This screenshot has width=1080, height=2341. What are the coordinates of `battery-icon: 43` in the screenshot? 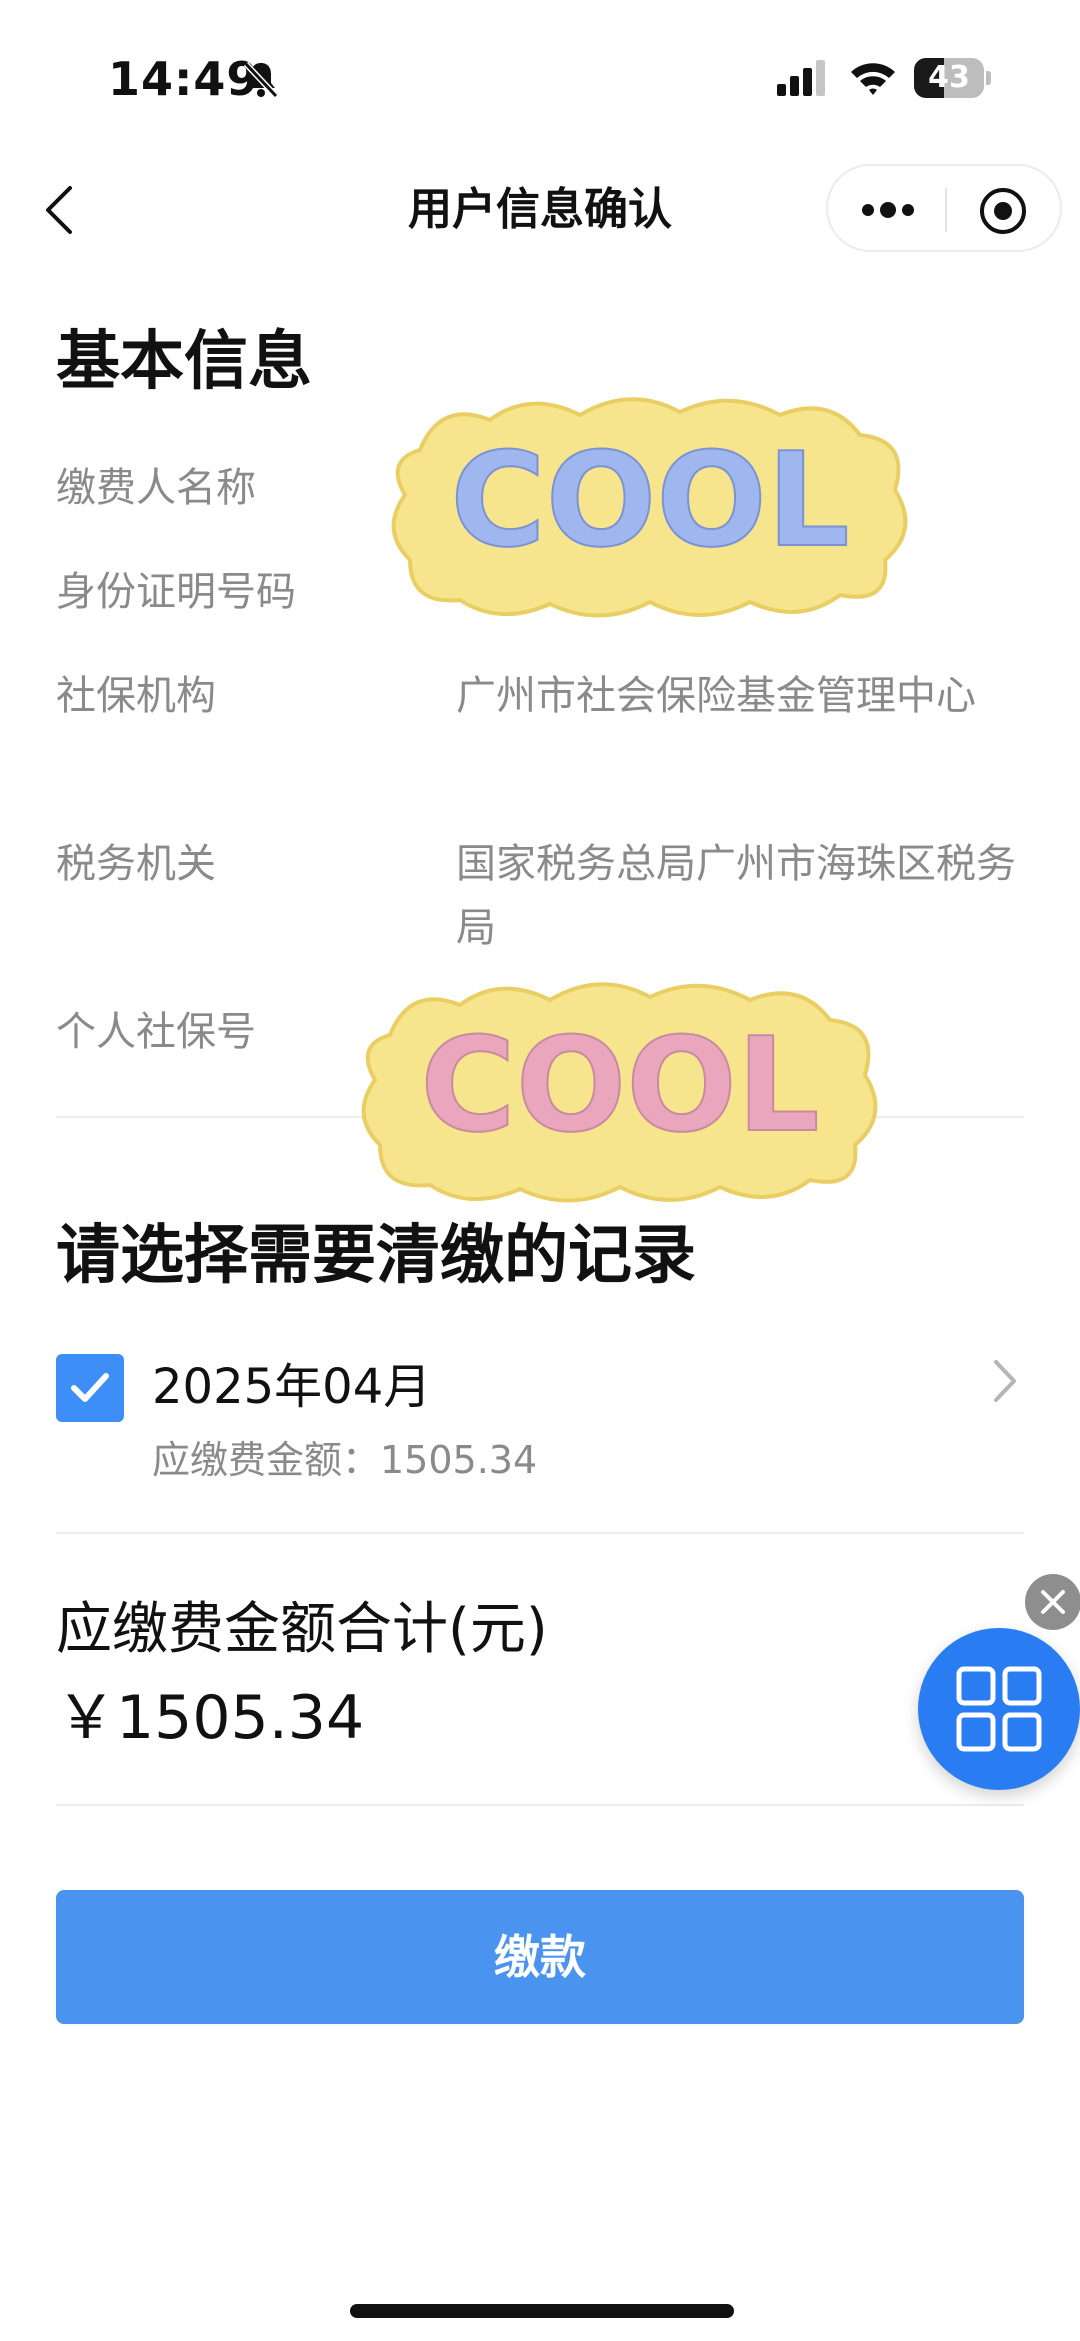 It's located at (952, 78).